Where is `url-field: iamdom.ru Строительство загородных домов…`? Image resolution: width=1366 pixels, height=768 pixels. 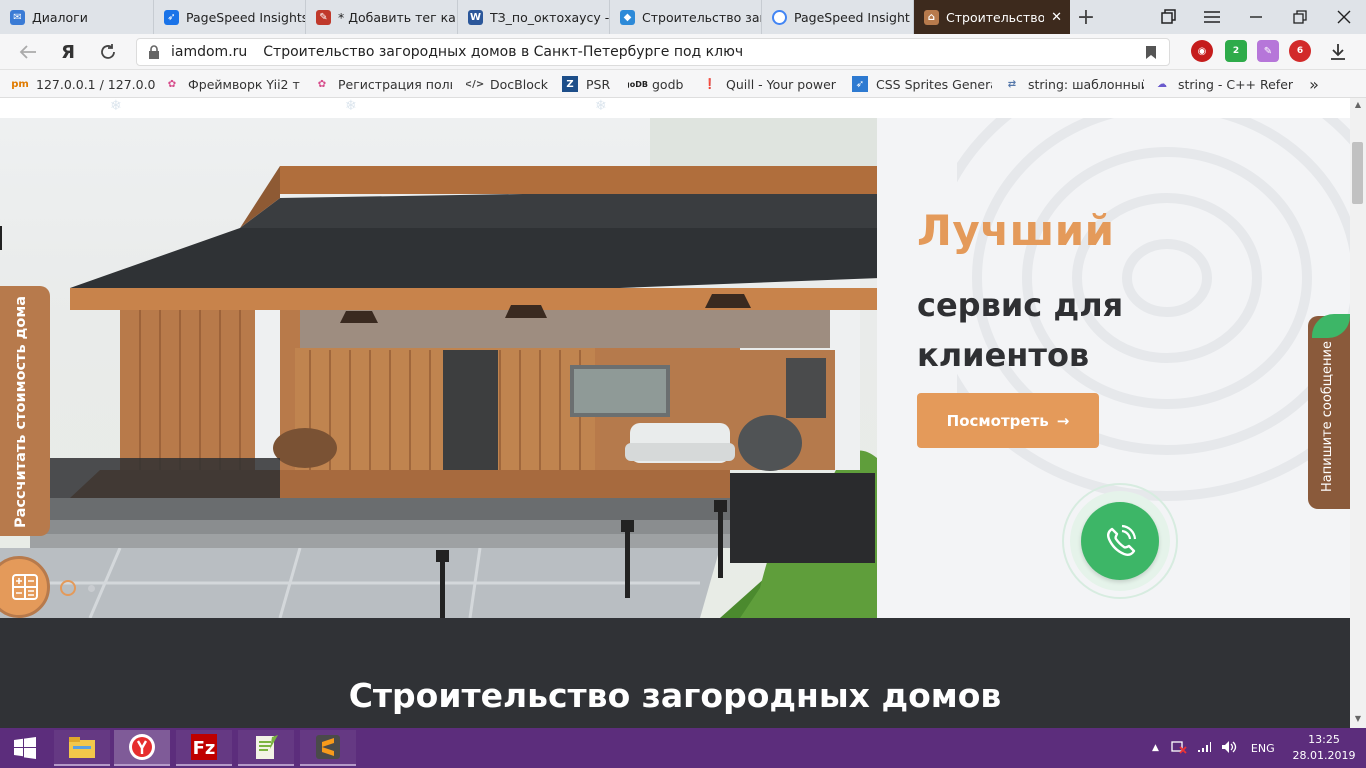 url-field: iamdom.ru Строительство загородных домов… is located at coordinates (653, 52).